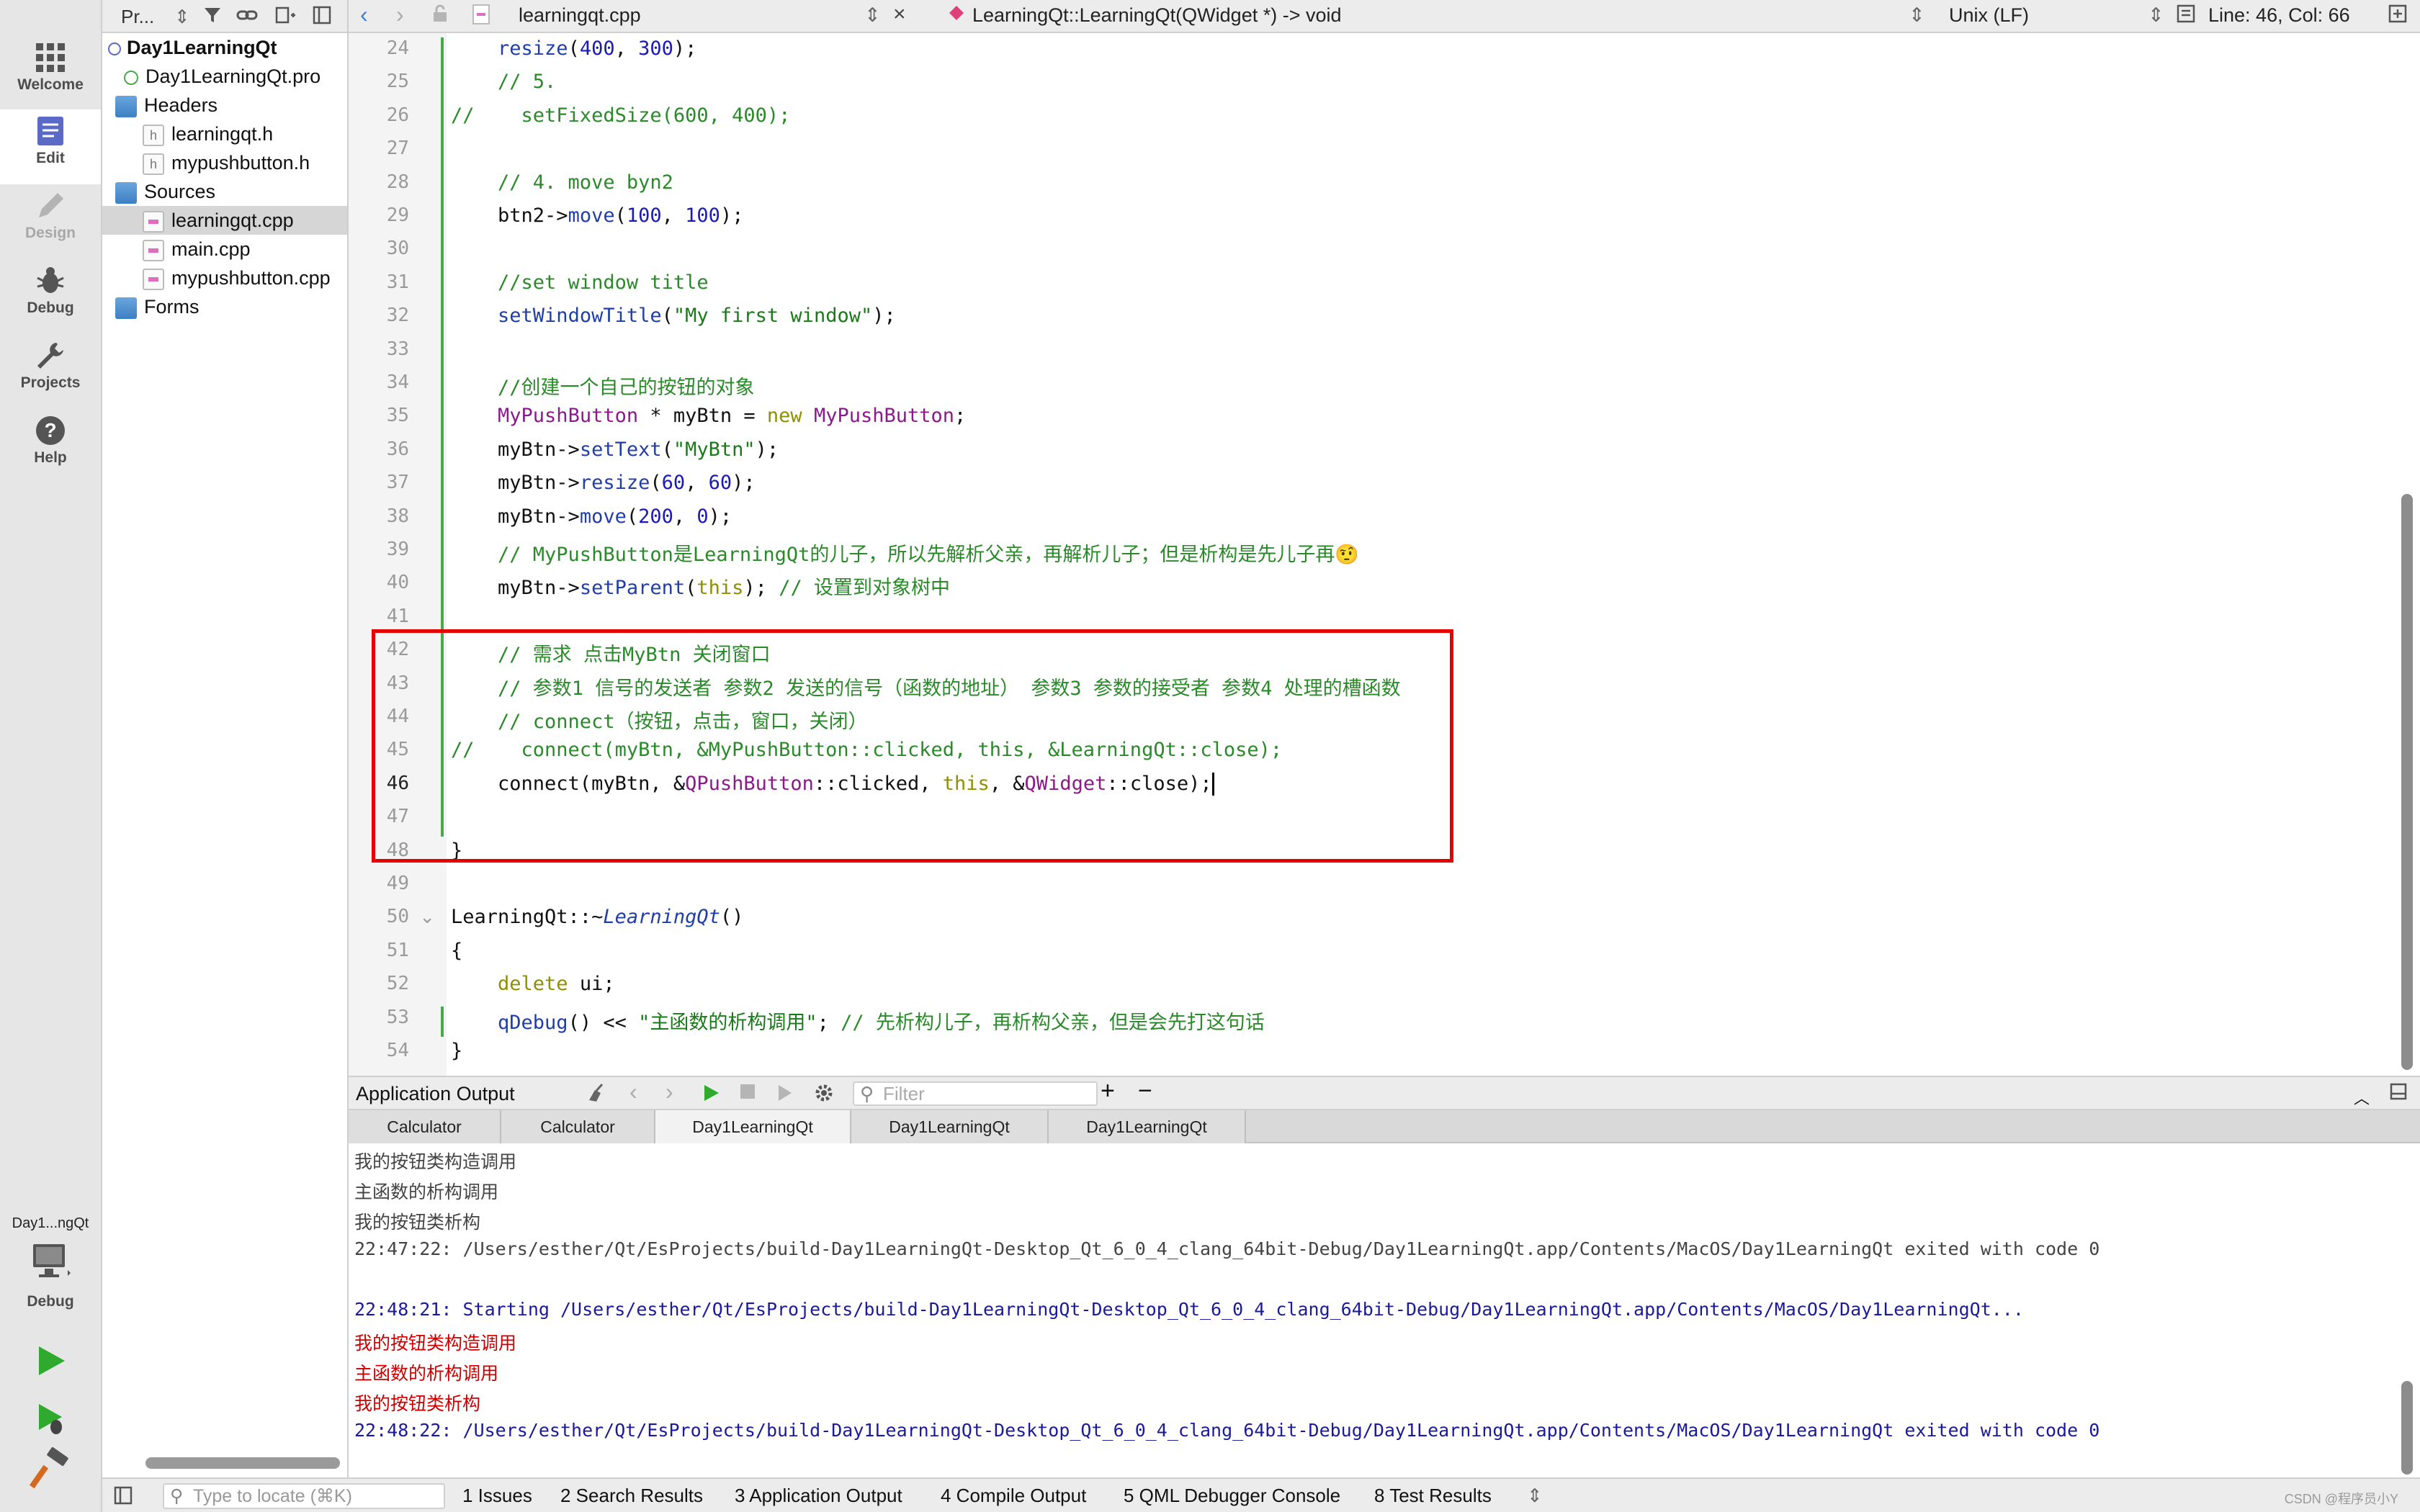 The width and height of the screenshot is (2420, 1512). What do you see at coordinates (899, 14) in the screenshot?
I see `close-file-icon: ×` at bounding box center [899, 14].